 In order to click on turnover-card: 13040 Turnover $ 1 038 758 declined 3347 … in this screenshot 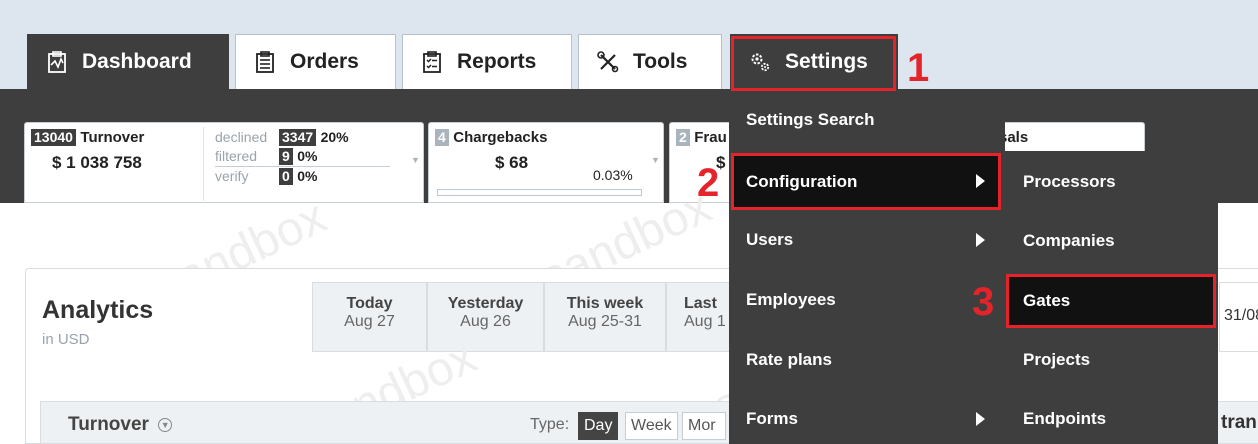, I will do `click(224, 162)`.